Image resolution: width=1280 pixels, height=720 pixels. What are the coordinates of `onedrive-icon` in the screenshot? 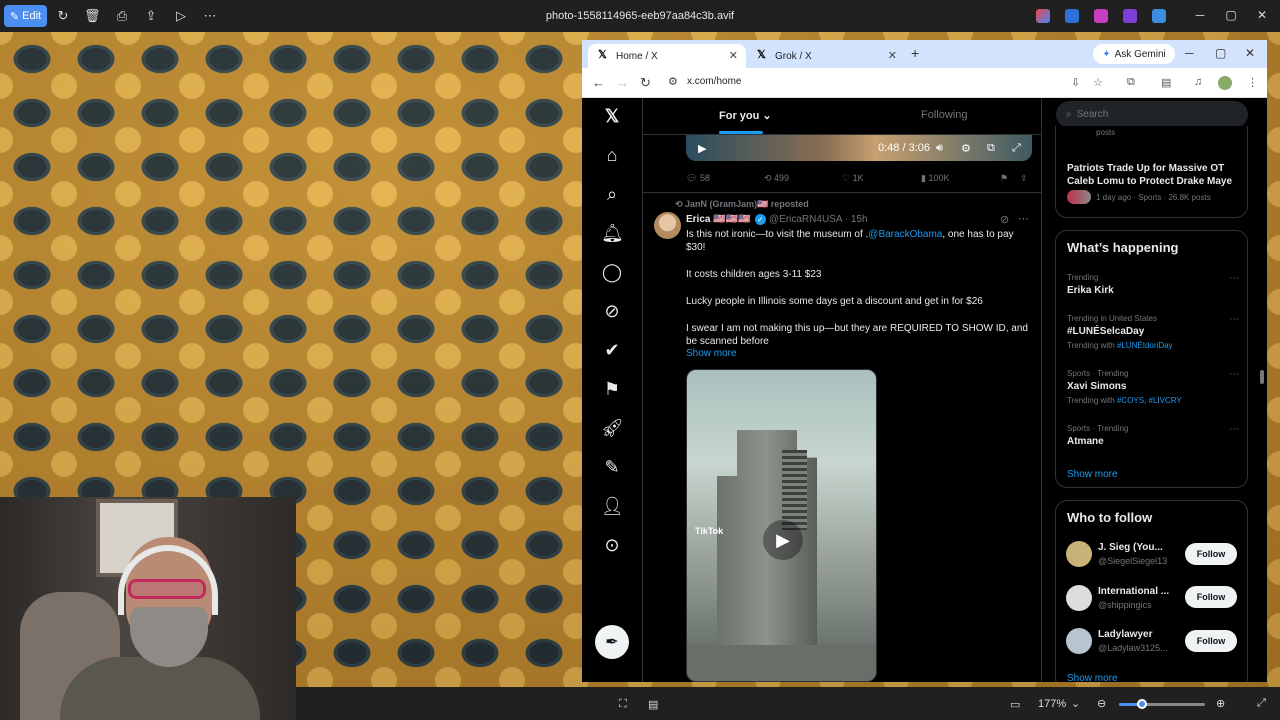 It's located at (1159, 16).